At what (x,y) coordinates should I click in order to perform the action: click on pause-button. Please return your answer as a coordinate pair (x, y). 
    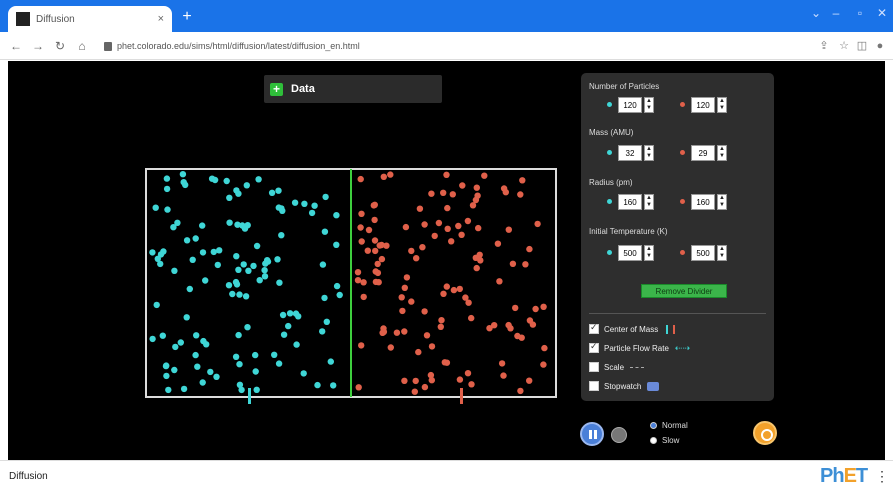
    Looking at the image, I should click on (592, 434).